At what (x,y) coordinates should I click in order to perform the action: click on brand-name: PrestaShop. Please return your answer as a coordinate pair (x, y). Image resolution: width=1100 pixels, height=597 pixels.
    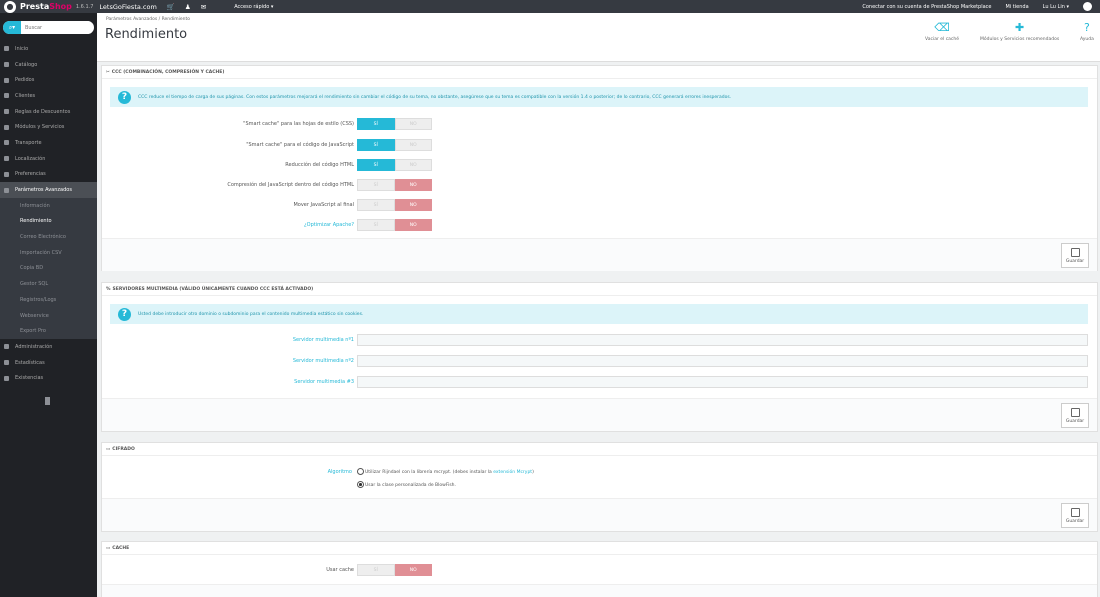
    Looking at the image, I should click on (46, 6).